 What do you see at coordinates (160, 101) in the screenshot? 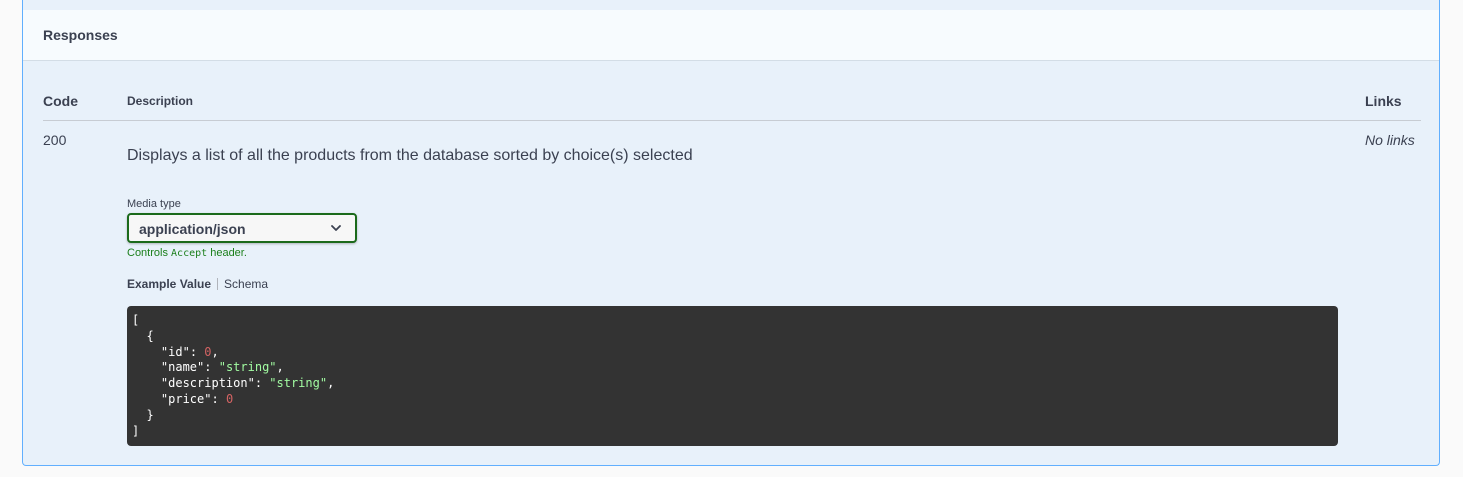
I see `column-header-description: Description` at bounding box center [160, 101].